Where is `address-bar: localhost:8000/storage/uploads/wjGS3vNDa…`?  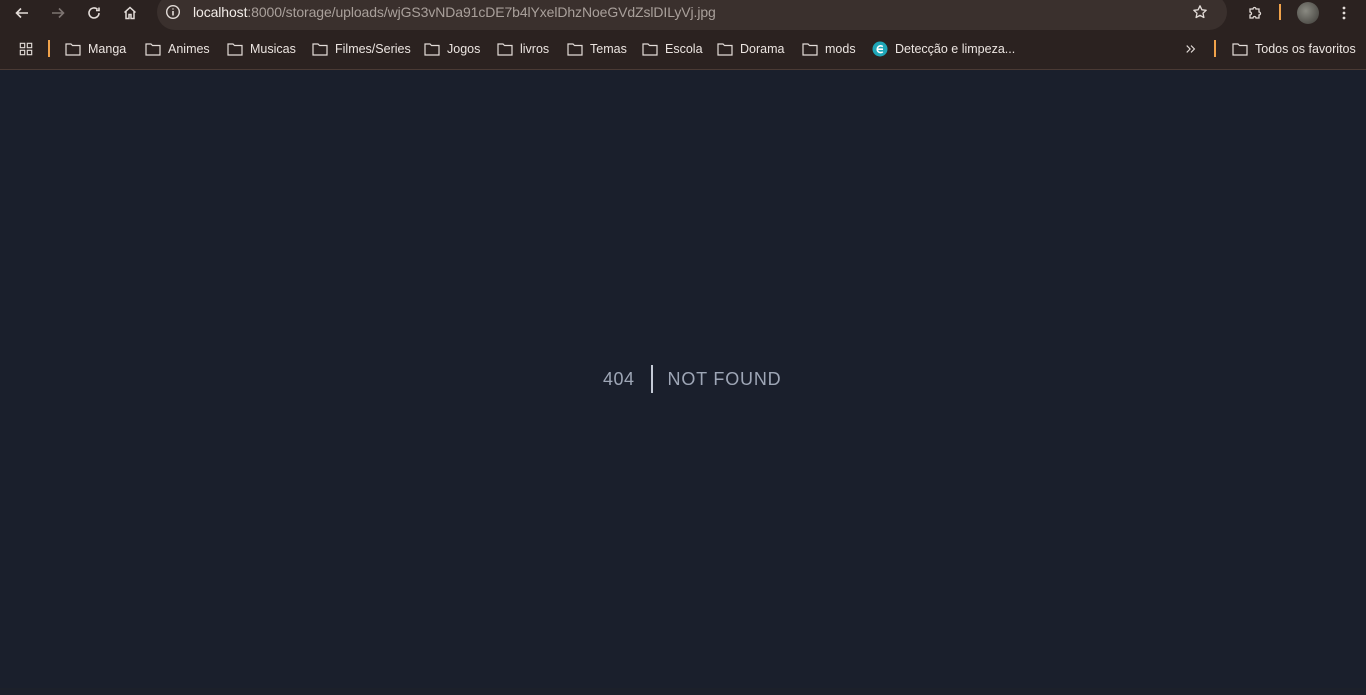
address-bar: localhost:8000/storage/uploads/wjGS3vNDa… is located at coordinates (692, 15).